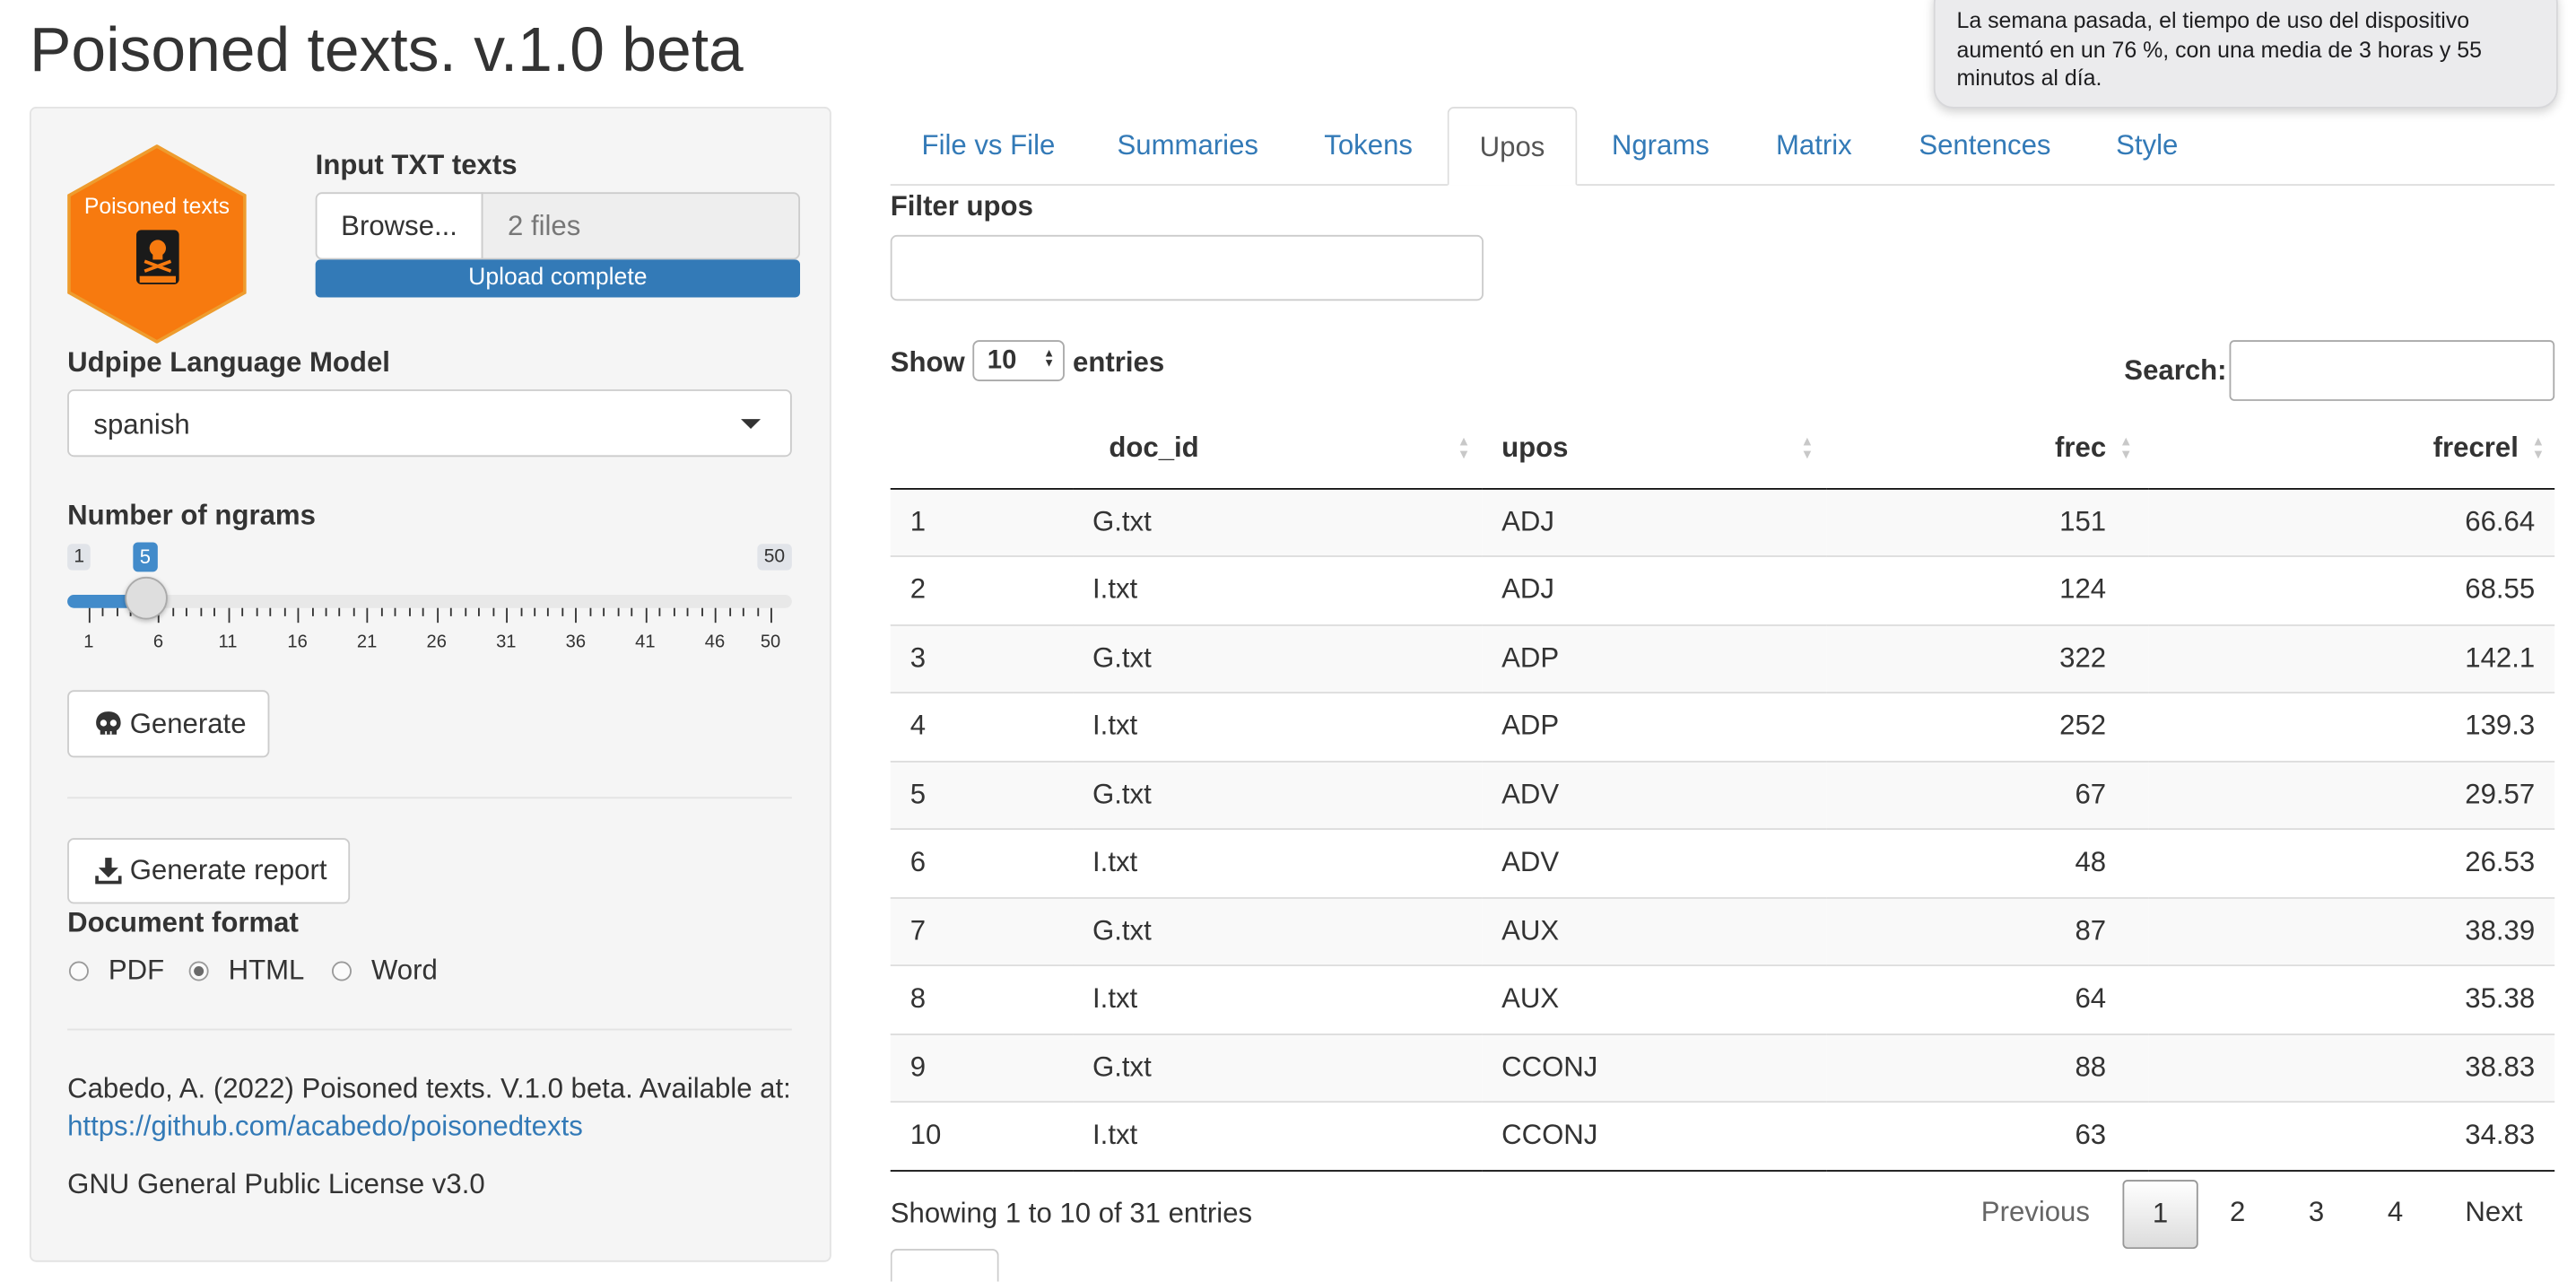 This screenshot has height=1282, width=2576. Describe the element at coordinates (1512, 146) in the screenshot. I see `tab-upos: Upos` at that location.